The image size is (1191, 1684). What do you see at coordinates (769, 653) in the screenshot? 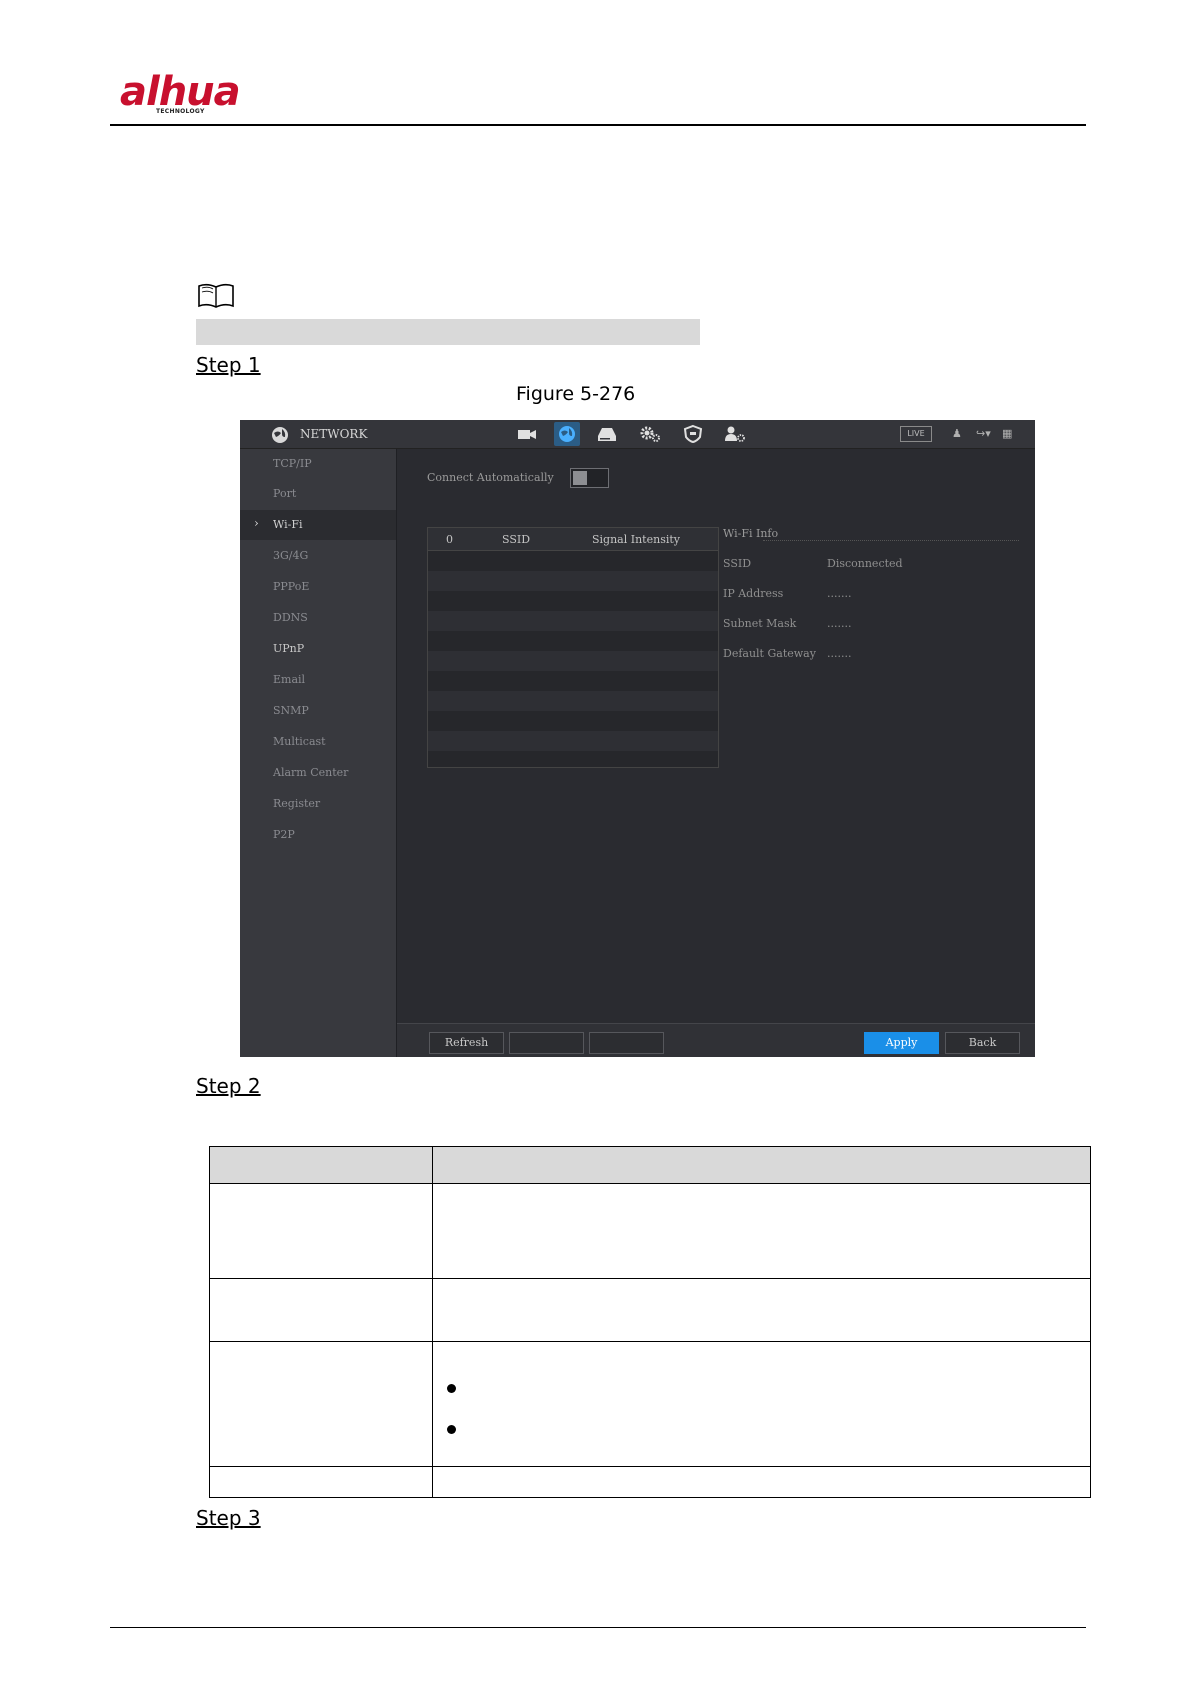
I see `default-gateway-label: Default Gateway` at bounding box center [769, 653].